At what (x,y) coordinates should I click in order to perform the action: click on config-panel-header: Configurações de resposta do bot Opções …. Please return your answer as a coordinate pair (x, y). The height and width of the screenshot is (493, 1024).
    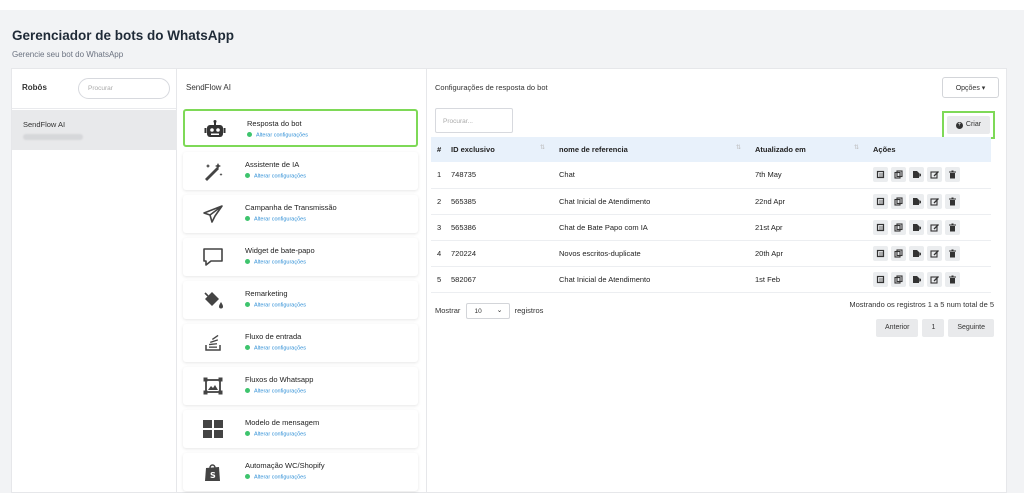
    Looking at the image, I should click on (716, 87).